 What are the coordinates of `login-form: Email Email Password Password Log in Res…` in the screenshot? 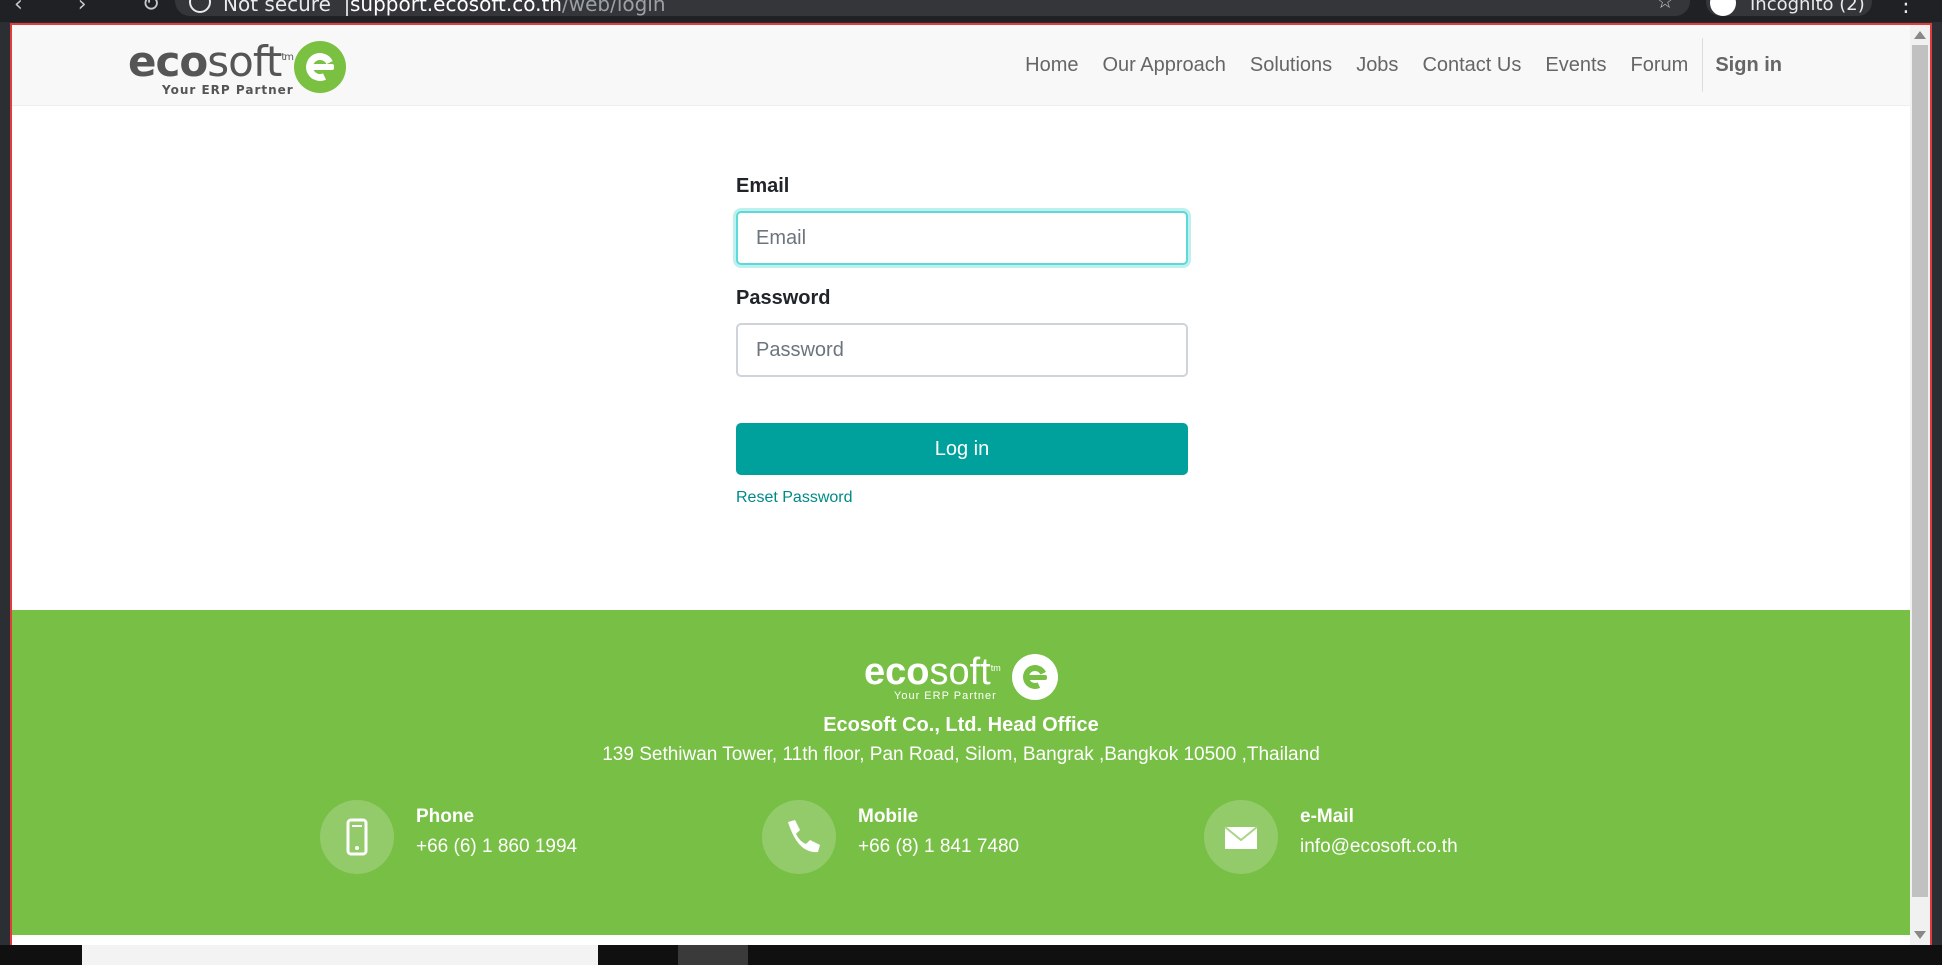 It's located at (962, 341).